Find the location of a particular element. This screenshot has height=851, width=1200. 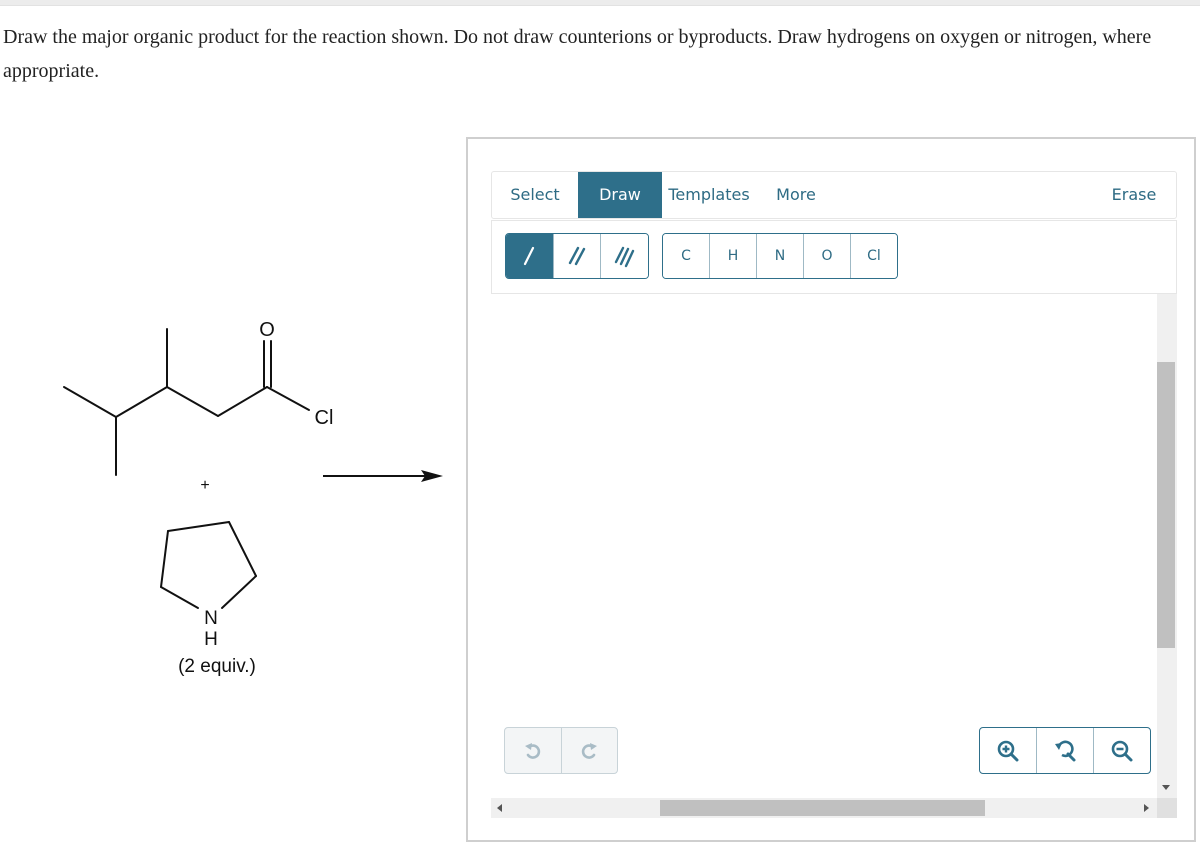

undo-redo-group is located at coordinates (561, 750).